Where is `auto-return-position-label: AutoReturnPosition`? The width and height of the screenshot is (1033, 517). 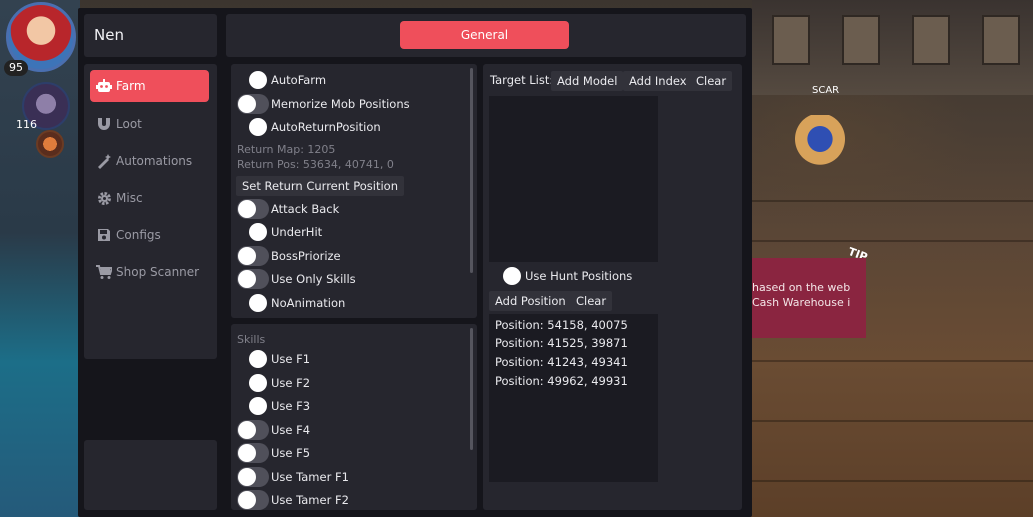
auto-return-position-label: AutoReturnPosition is located at coordinates (326, 127).